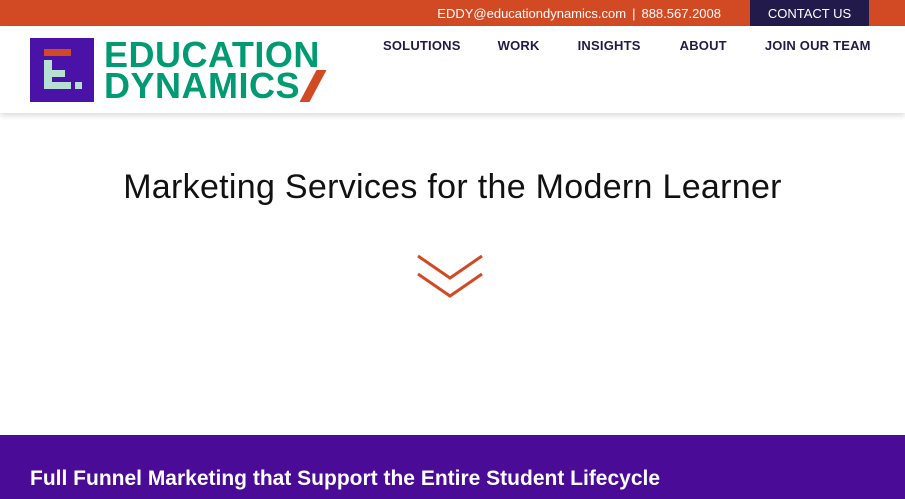  What do you see at coordinates (519, 45) in the screenshot?
I see `nav-item-work: WORK` at bounding box center [519, 45].